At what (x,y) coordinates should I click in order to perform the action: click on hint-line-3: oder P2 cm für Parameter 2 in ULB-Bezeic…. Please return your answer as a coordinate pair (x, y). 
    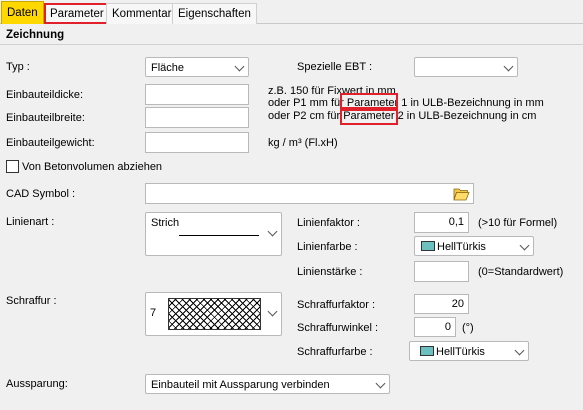
    Looking at the image, I should click on (402, 116).